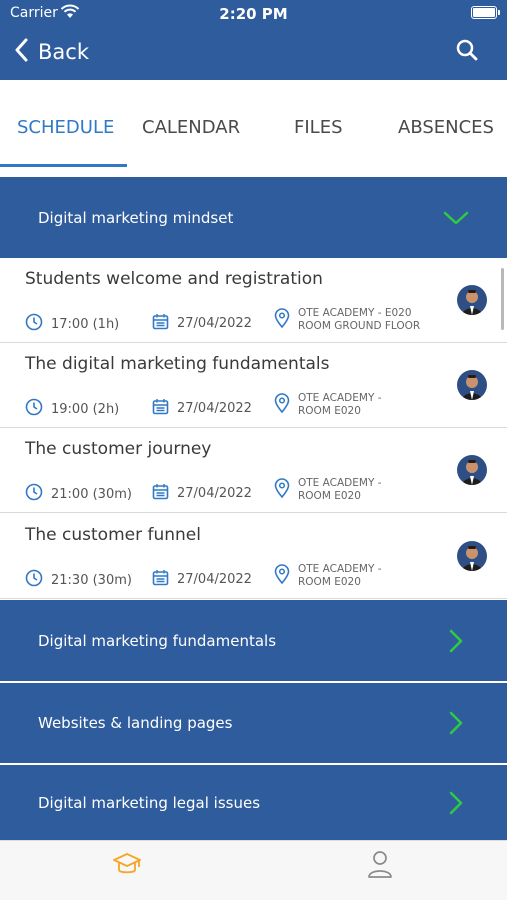 Image resolution: width=507 pixels, height=900 pixels. I want to click on session-time: 19:00 (2h), so click(72, 409).